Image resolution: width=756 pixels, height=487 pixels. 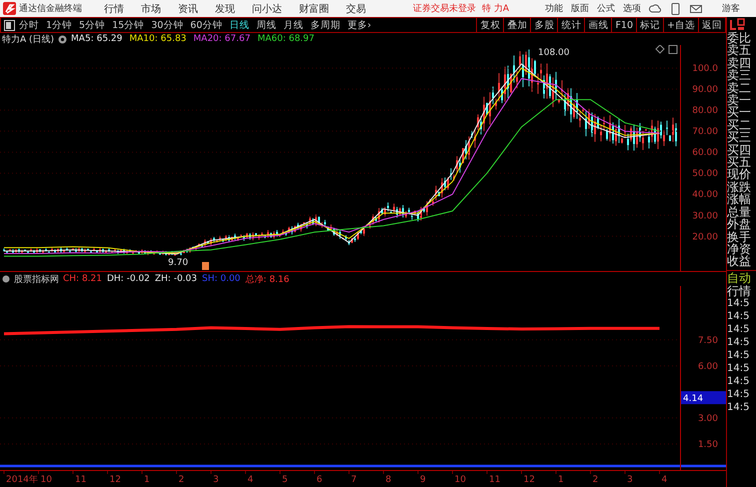 What do you see at coordinates (739, 187) in the screenshot?
I see `quote-field-label: 涨跌` at bounding box center [739, 187].